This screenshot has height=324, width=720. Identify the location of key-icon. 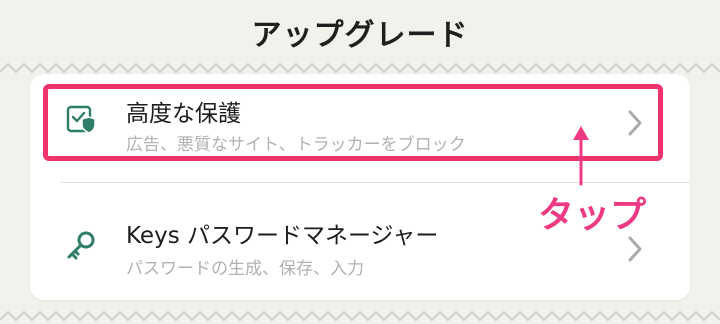
(81, 245).